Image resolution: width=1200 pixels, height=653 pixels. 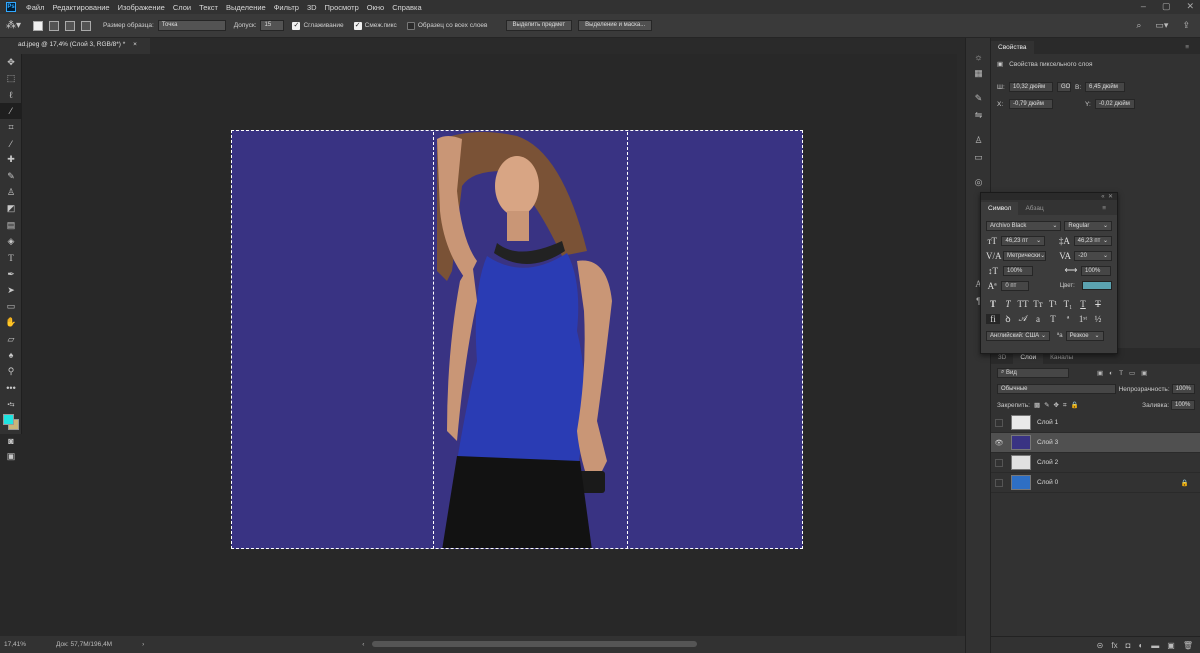 What do you see at coordinates (13, 25) in the screenshot?
I see `magic-wand-tool-icon: ⁂▾` at bounding box center [13, 25].